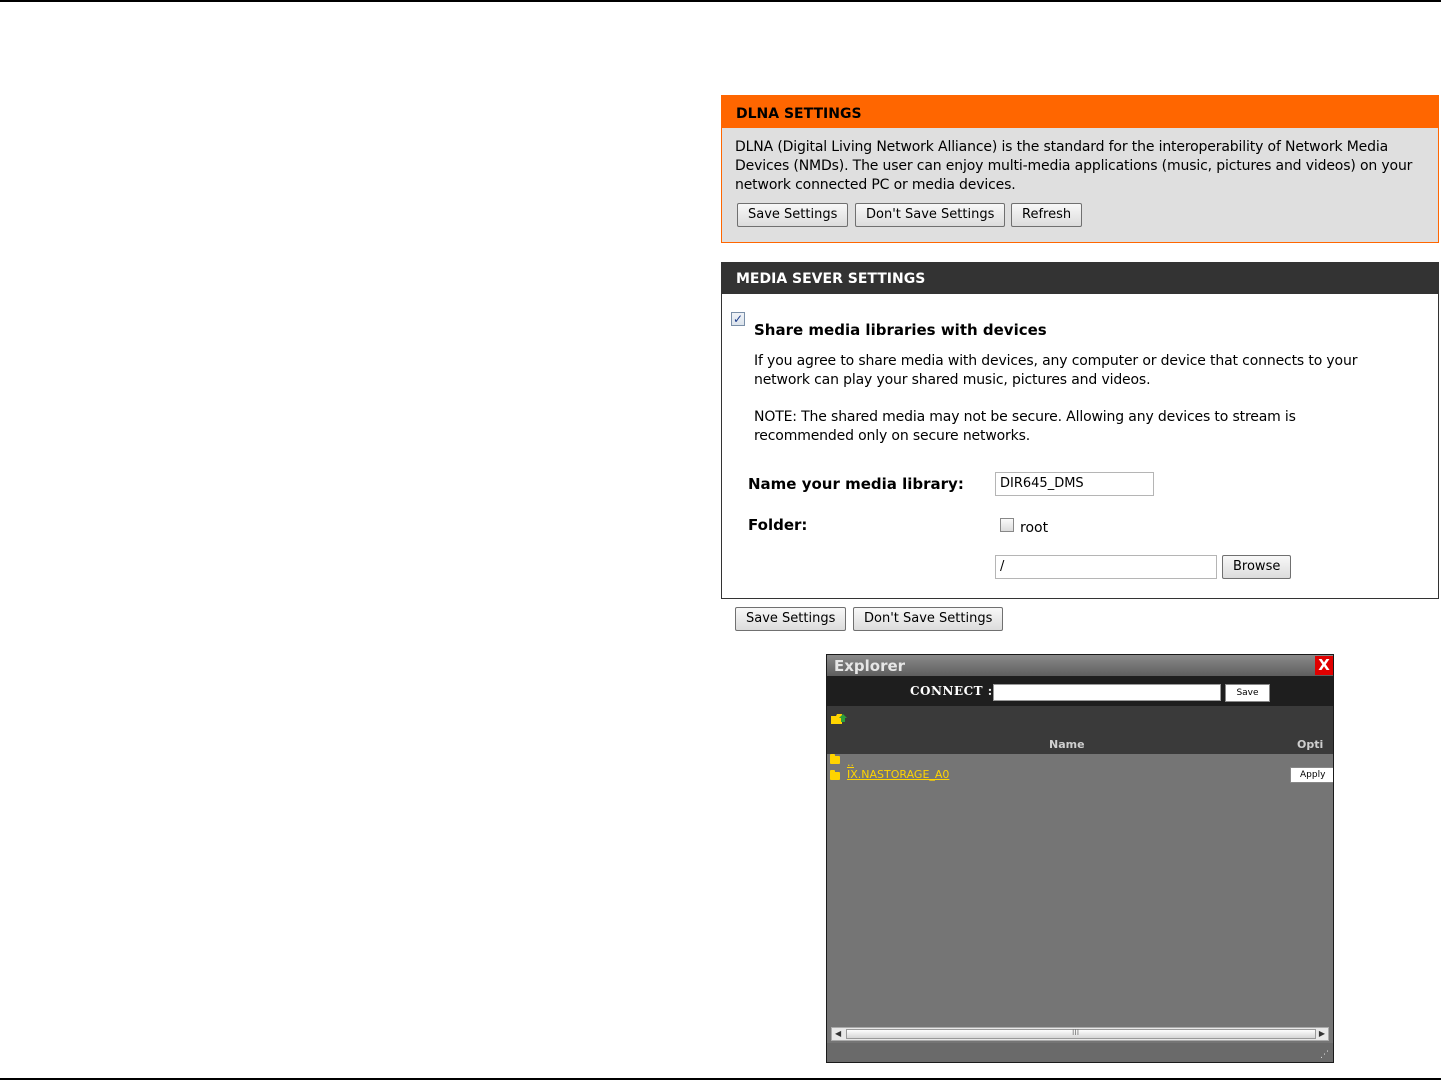 The height and width of the screenshot is (1081, 1441). What do you see at coordinates (738, 319) in the screenshot?
I see `share-media-checkbox: ✓` at bounding box center [738, 319].